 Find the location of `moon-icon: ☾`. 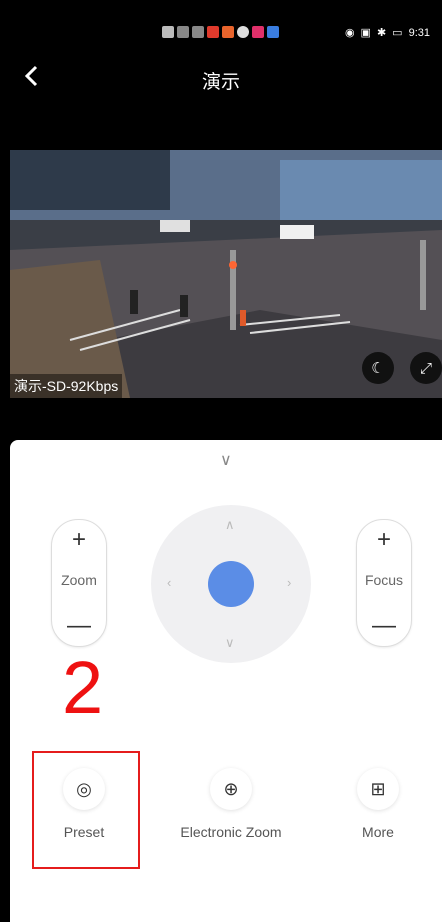

moon-icon: ☾ is located at coordinates (378, 368).